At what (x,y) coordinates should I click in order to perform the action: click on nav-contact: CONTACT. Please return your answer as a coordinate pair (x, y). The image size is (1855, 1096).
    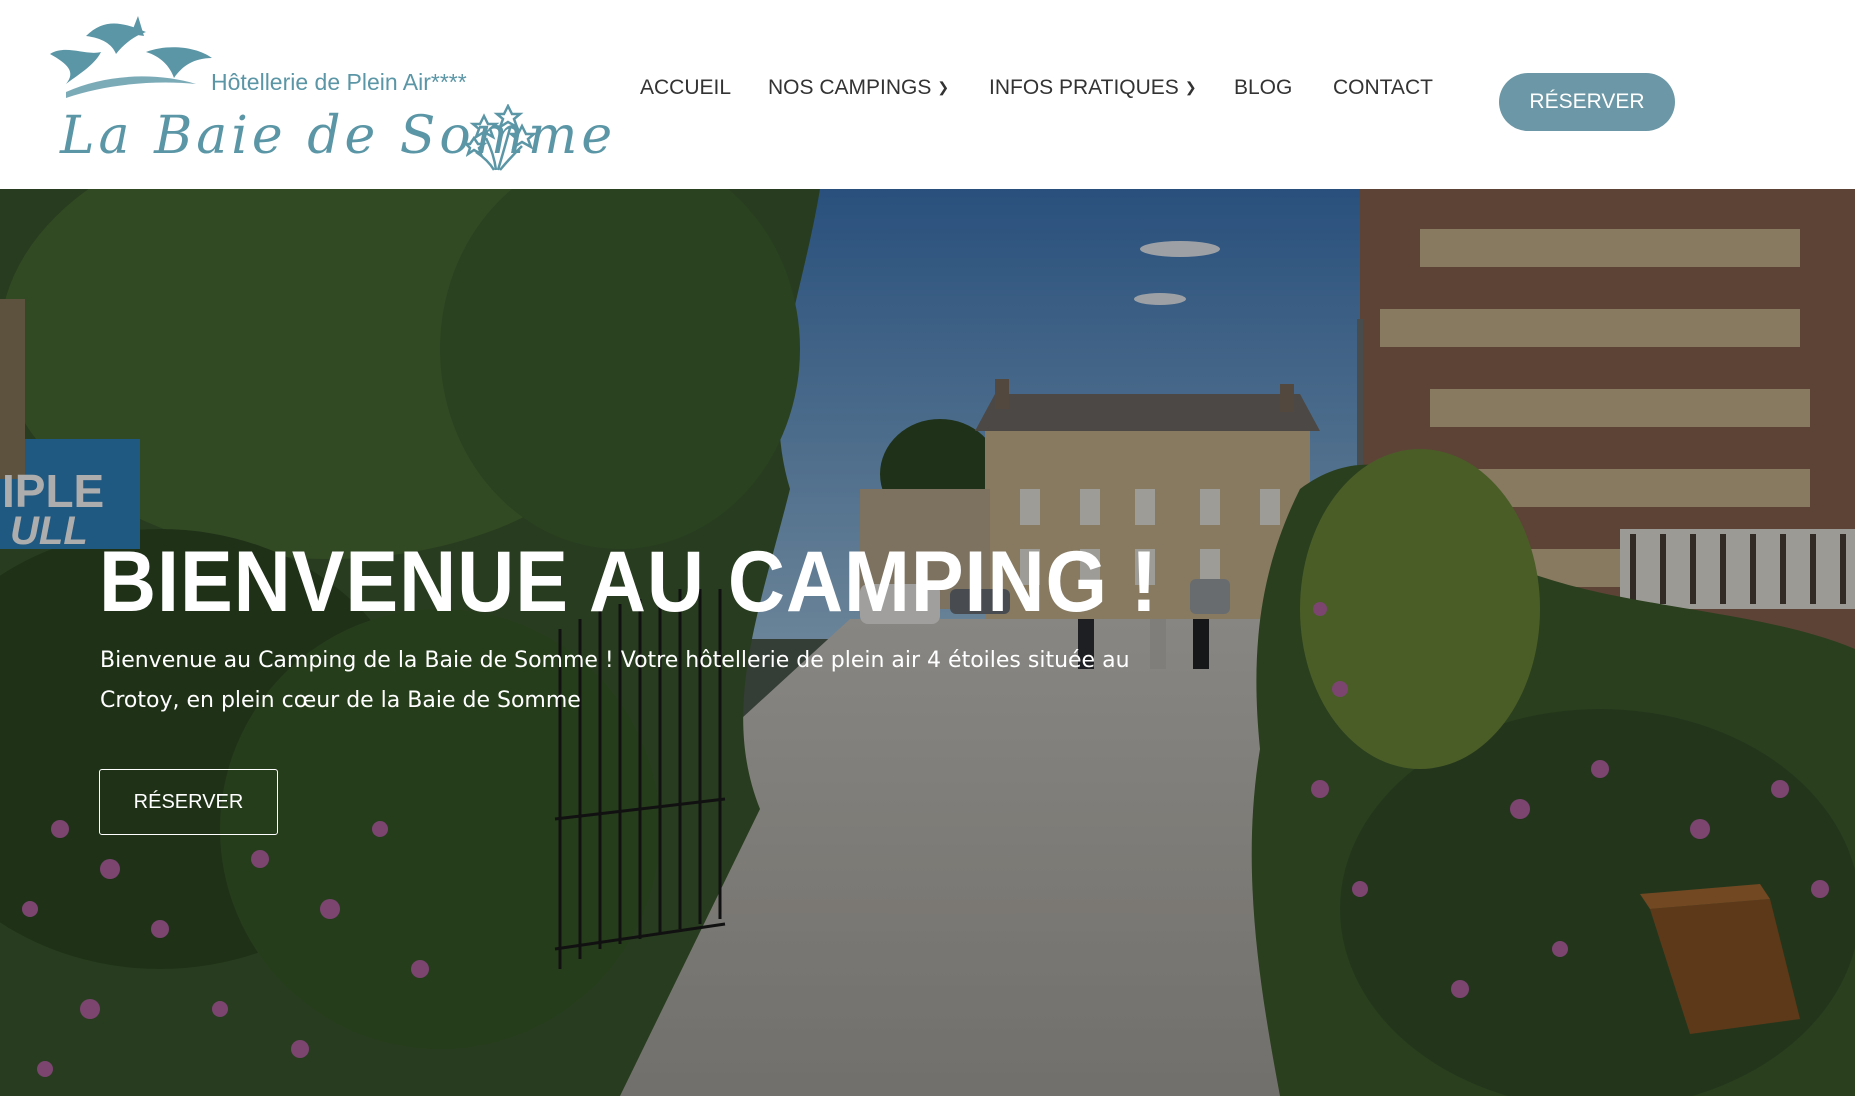
    Looking at the image, I should click on (1383, 88).